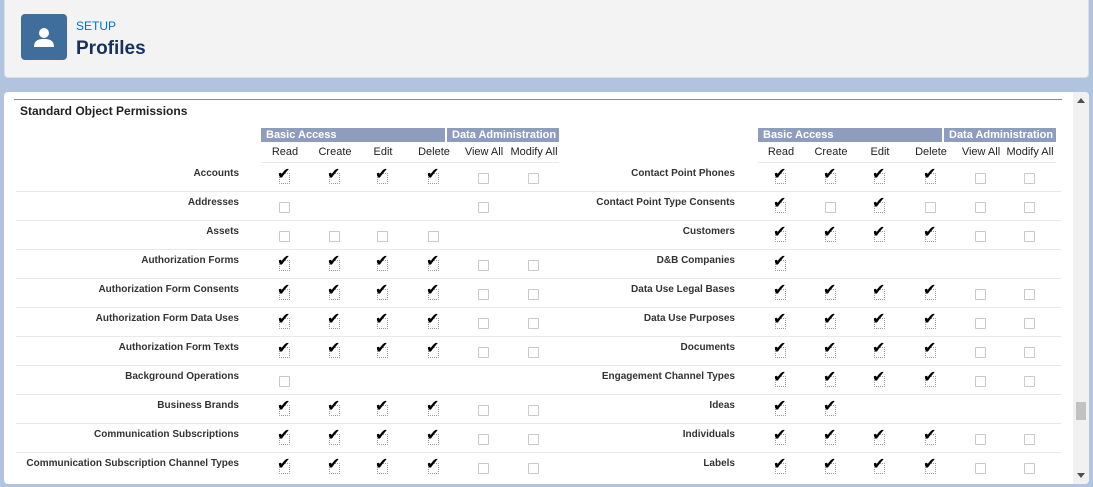 This screenshot has width=1093, height=487. I want to click on scroll-up-arrow-icon, so click(1081, 100).